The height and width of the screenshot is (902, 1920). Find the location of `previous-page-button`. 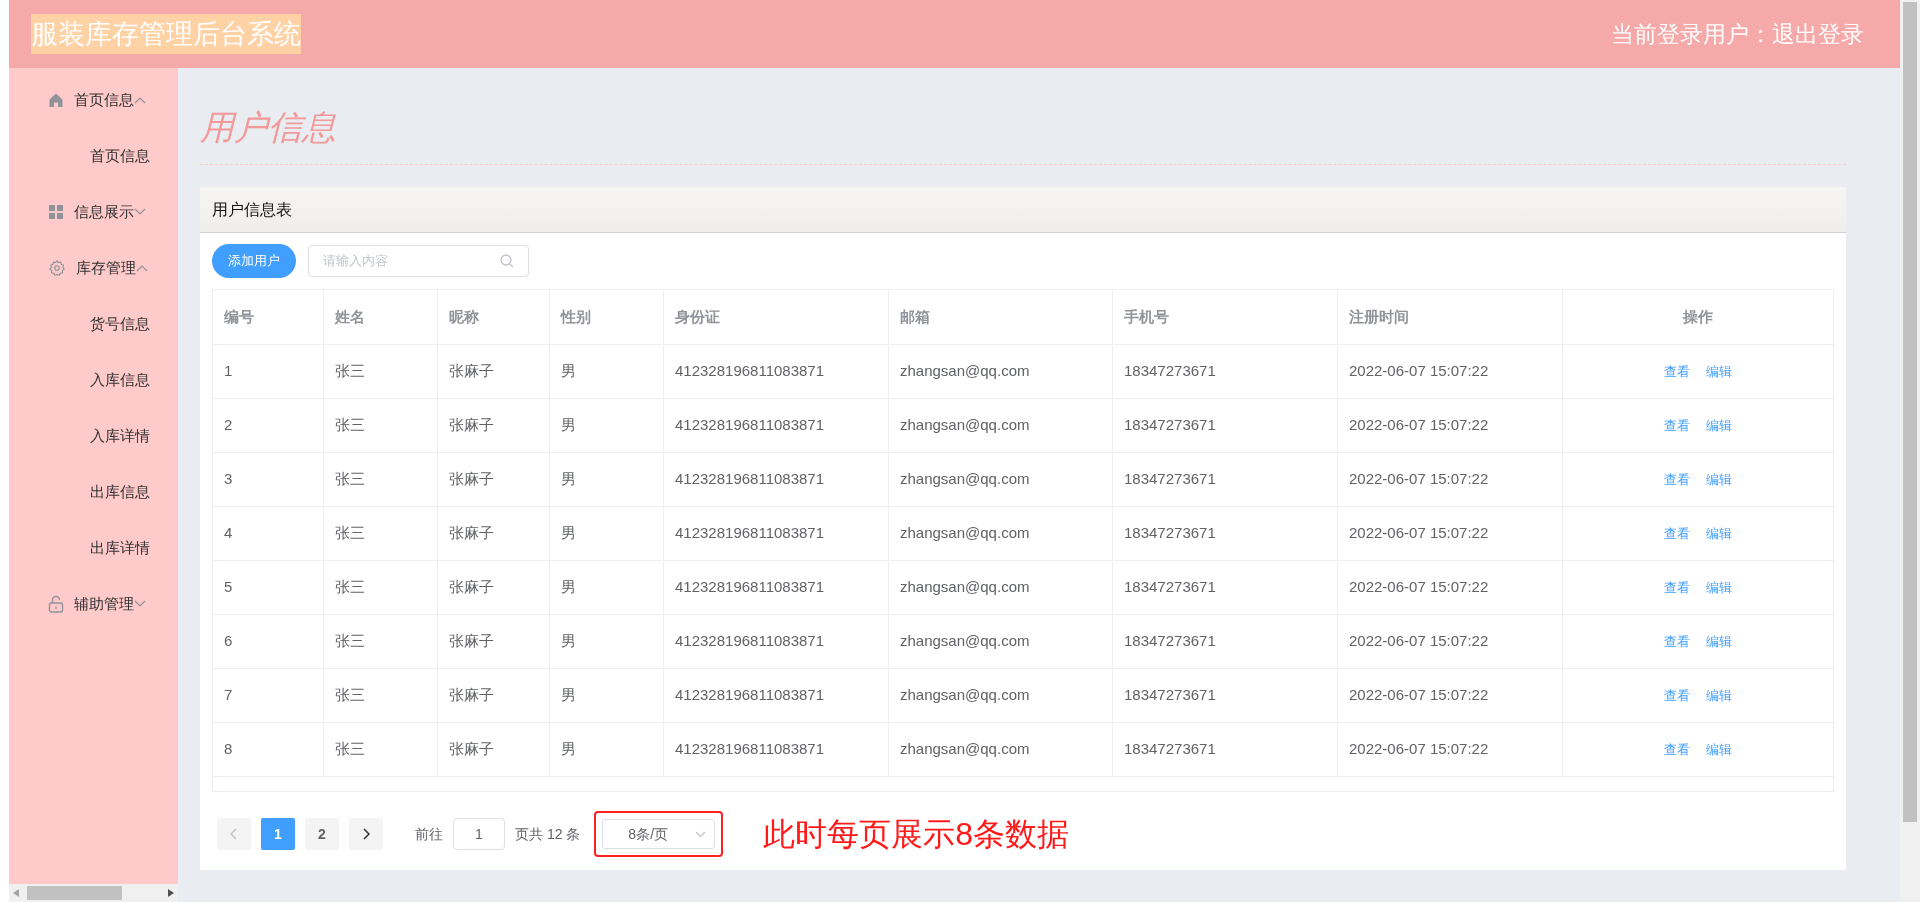

previous-page-button is located at coordinates (234, 834).